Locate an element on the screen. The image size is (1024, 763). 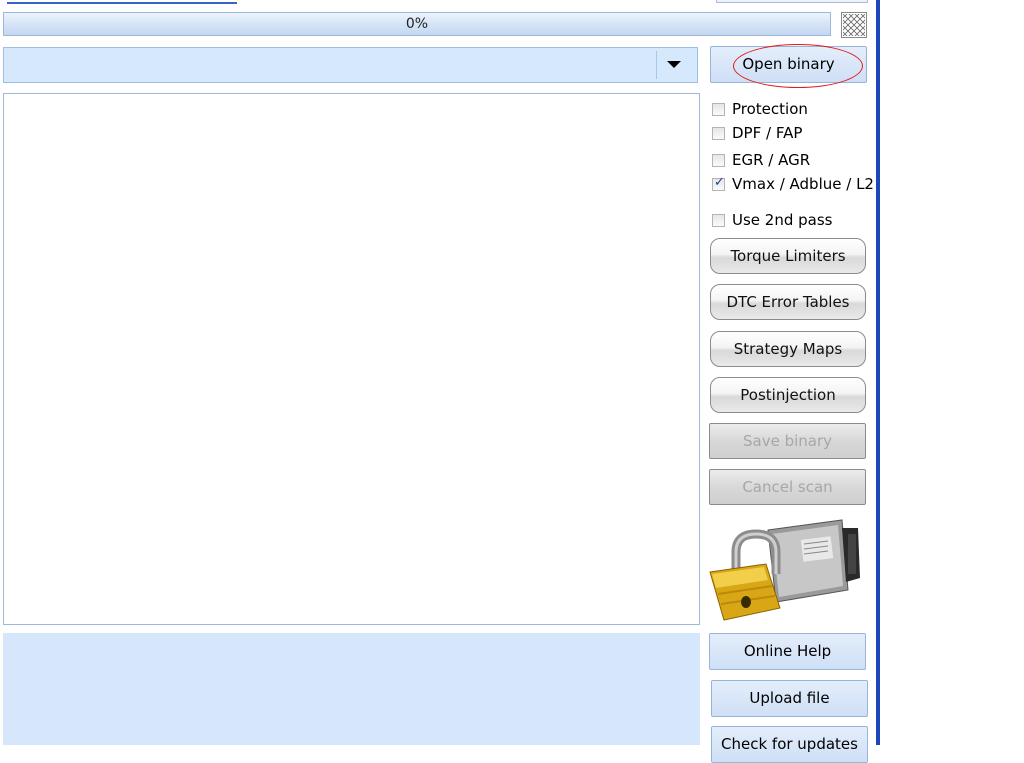
option-label: Use 2nd pass is located at coordinates (782, 220).